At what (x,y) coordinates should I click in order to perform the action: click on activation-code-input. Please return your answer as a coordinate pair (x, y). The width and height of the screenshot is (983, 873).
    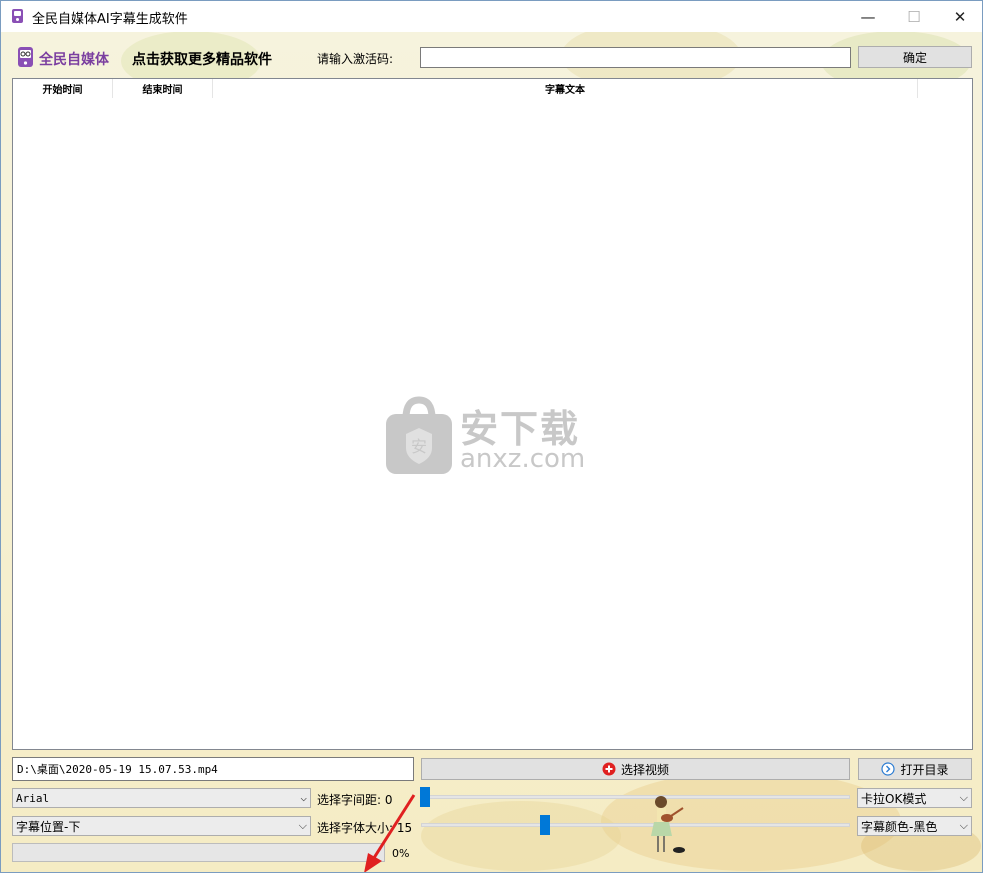
    Looking at the image, I should click on (635, 57).